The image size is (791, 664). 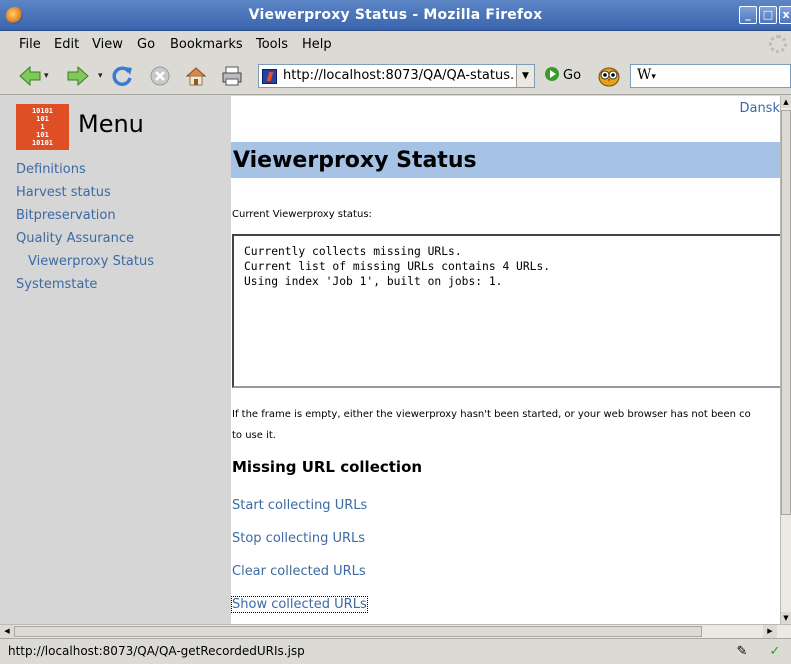 I want to click on go-button: Go, so click(x=563, y=75).